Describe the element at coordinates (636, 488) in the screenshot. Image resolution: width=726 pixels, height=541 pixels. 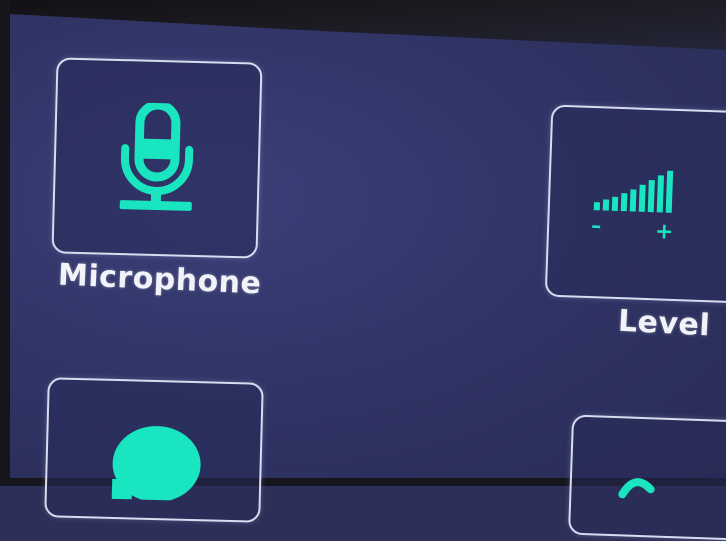
I see `unknown-icon` at that location.